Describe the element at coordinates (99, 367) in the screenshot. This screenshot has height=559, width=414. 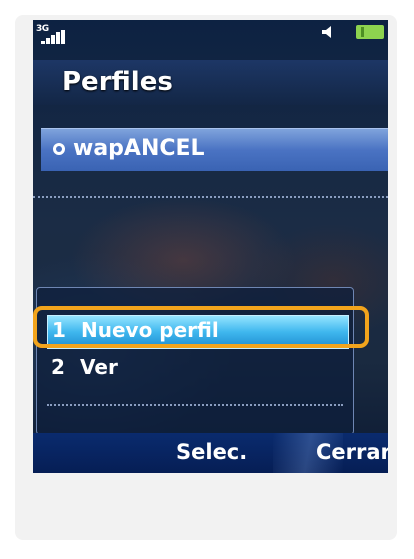
I see `menu-item-label: Ver` at that location.